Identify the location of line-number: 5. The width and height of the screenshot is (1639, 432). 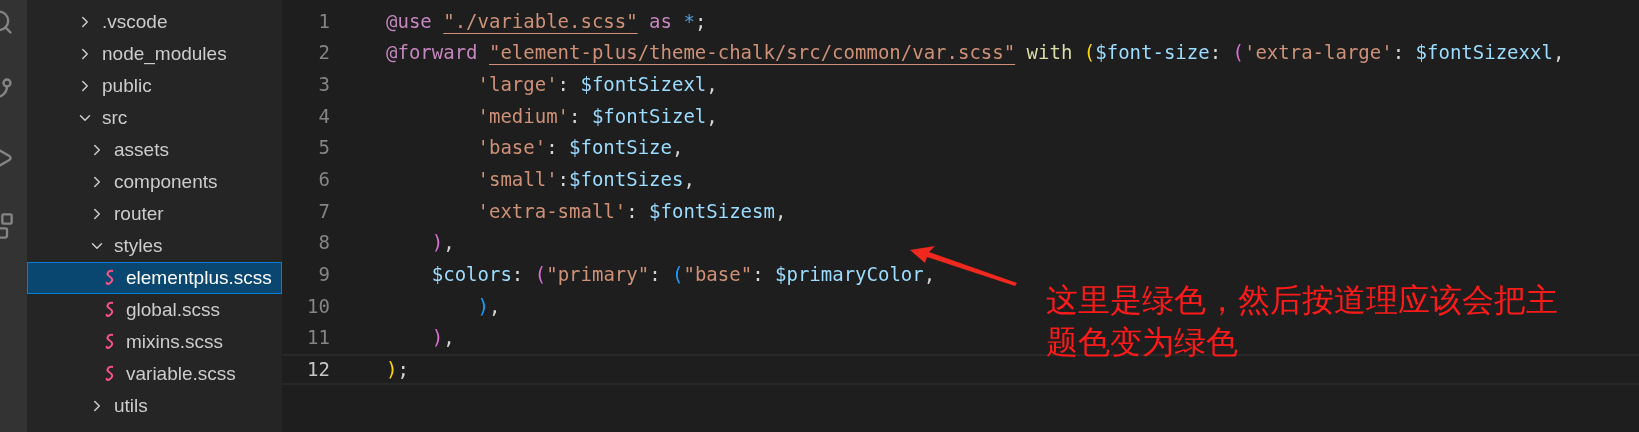
(323, 148).